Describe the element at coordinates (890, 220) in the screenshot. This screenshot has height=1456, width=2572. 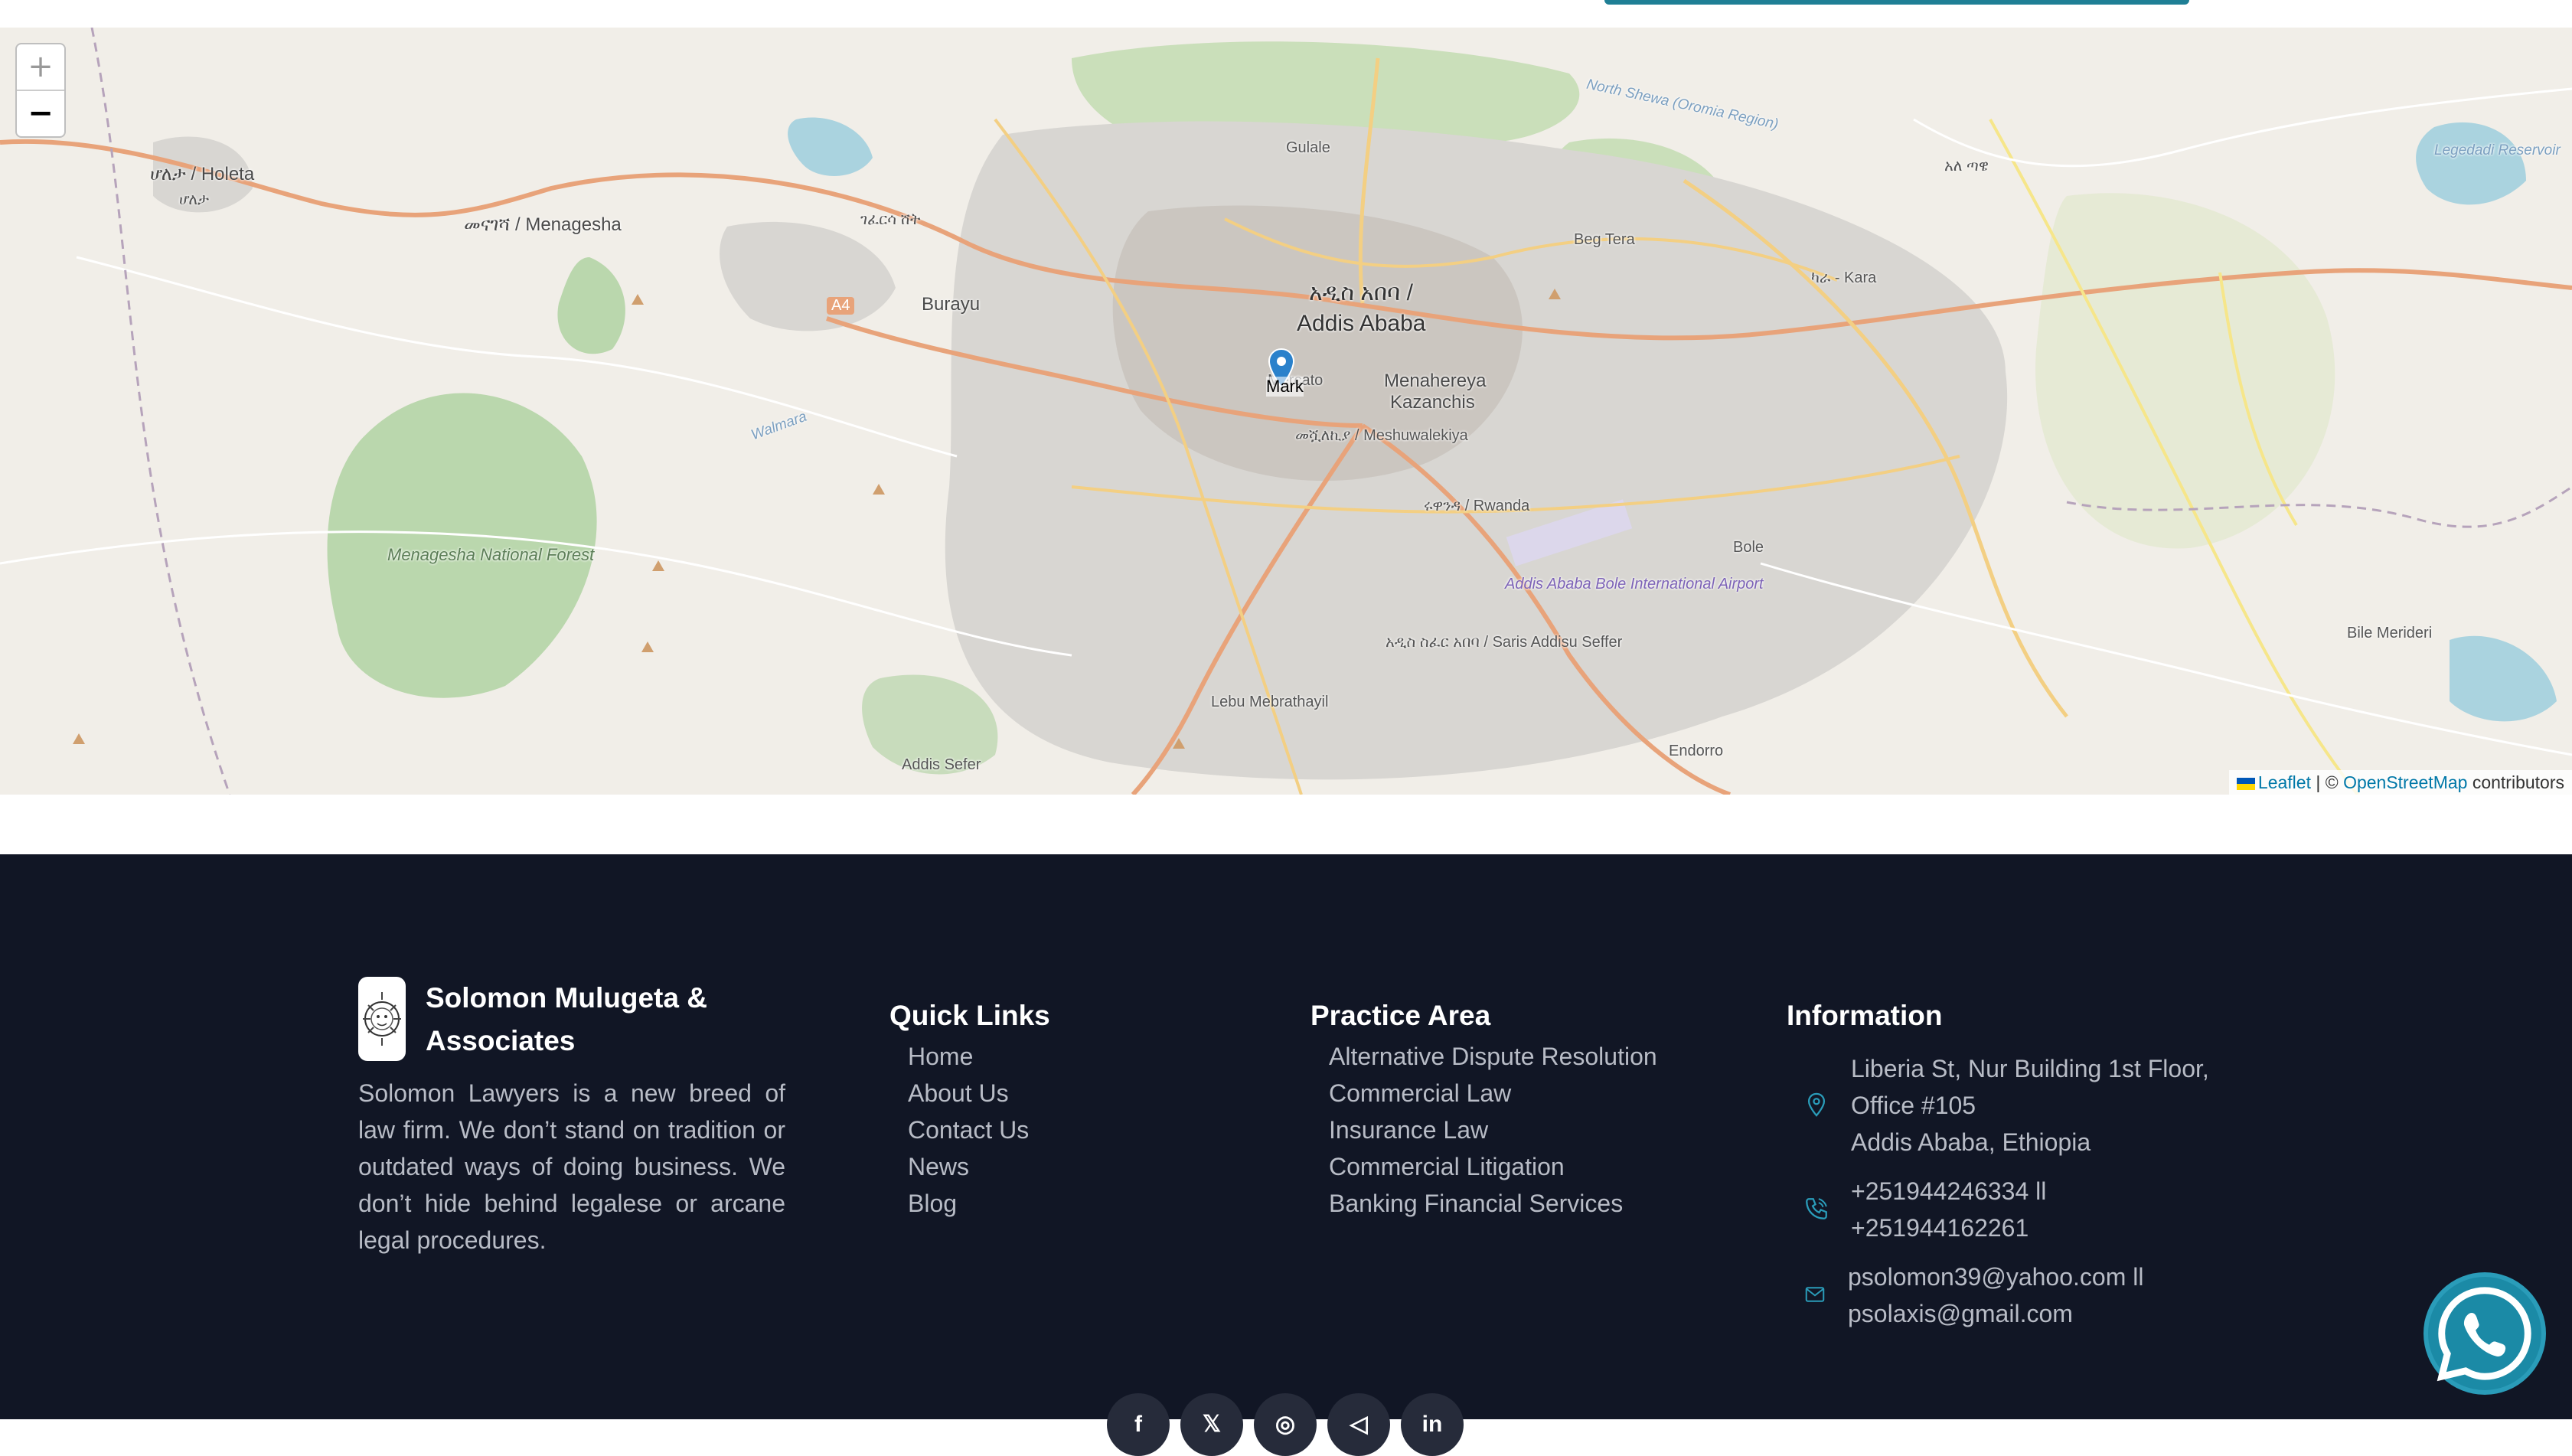
I see `map-label-burayu-am: ገፈርሳ ሸት` at that location.